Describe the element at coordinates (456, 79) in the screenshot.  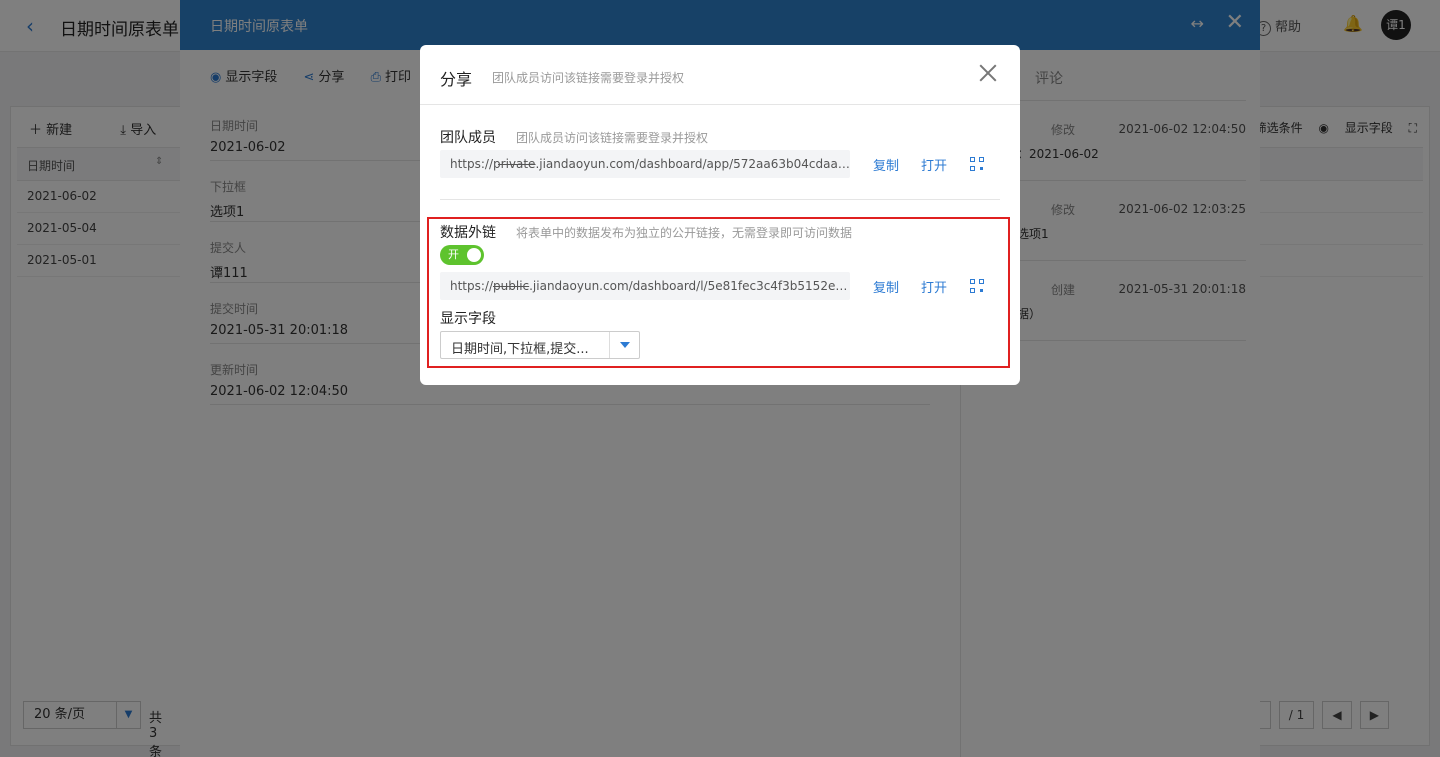
I see `dialog-title: 分享` at that location.